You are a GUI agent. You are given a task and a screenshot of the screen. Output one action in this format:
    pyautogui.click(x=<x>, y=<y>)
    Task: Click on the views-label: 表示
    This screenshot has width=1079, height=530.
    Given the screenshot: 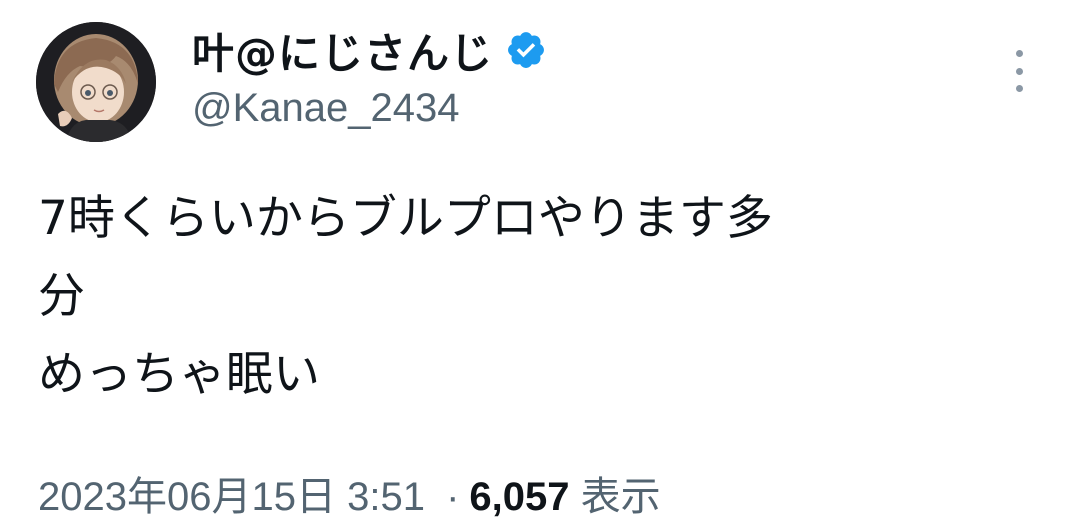 What is the action you would take?
    pyautogui.click(x=620, y=497)
    